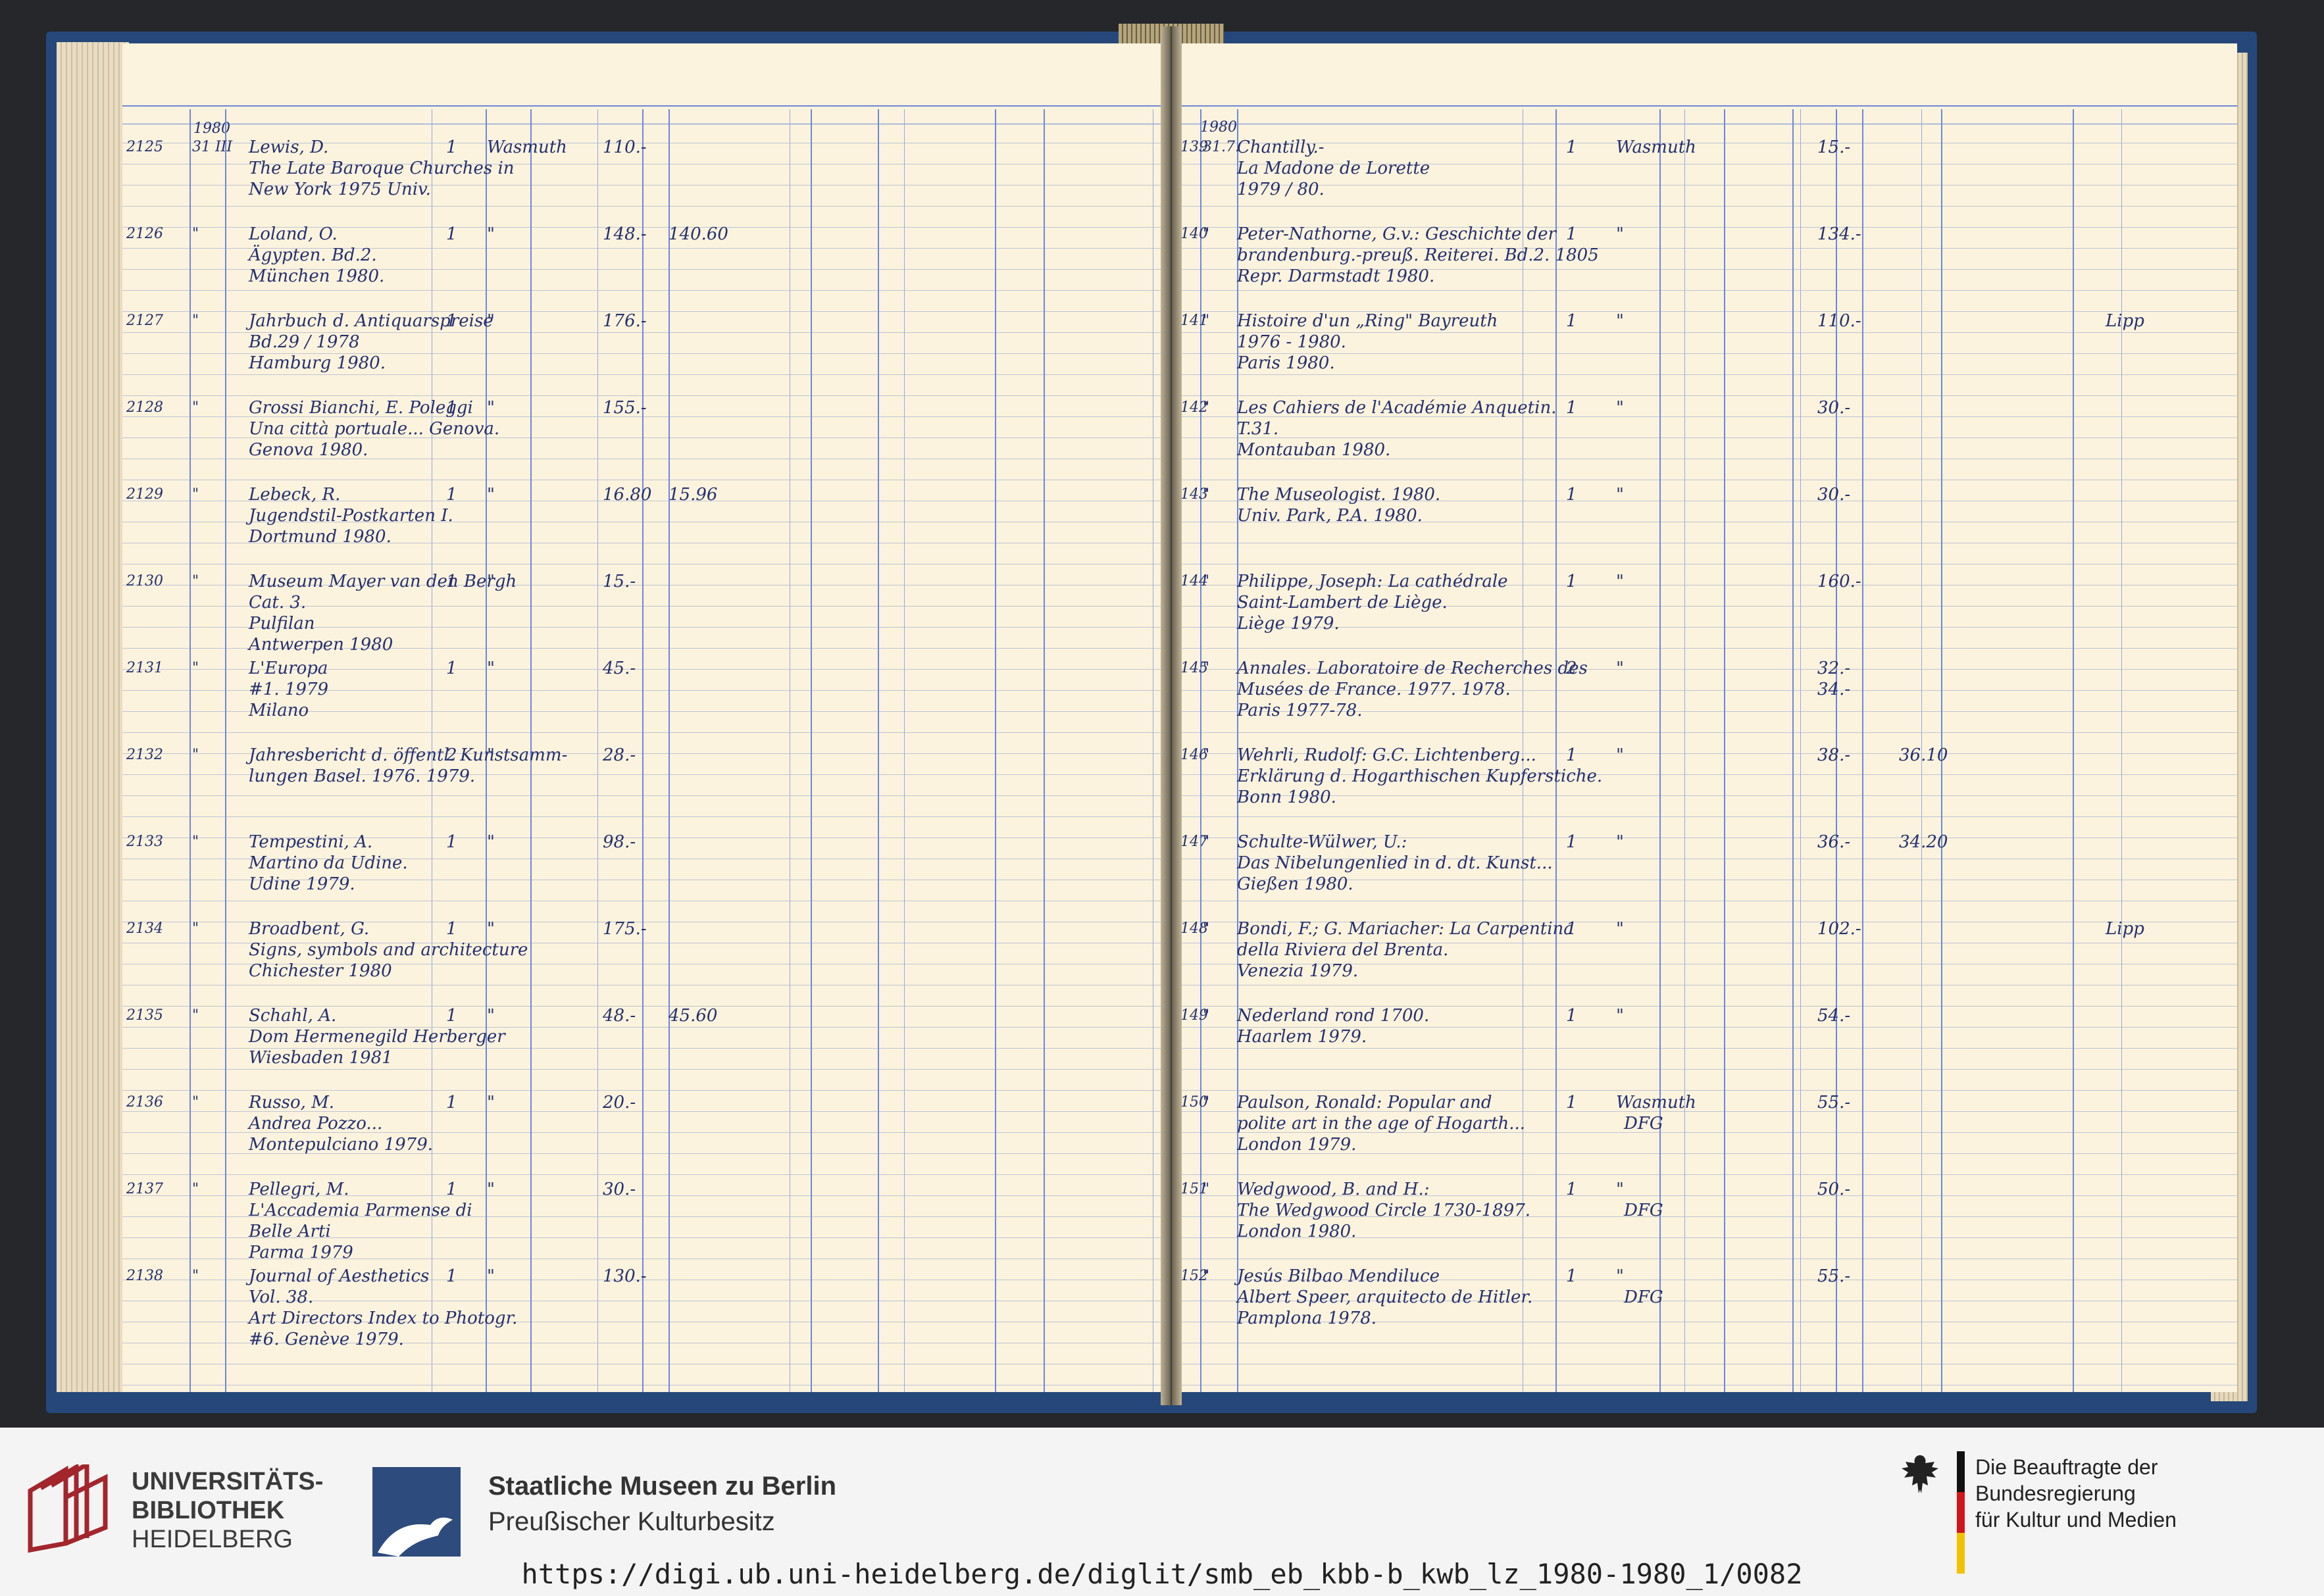 This screenshot has height=1596, width=2324. Describe the element at coordinates (293, 1016) in the screenshot. I see `entry-title-line: Schahl, A.` at that location.